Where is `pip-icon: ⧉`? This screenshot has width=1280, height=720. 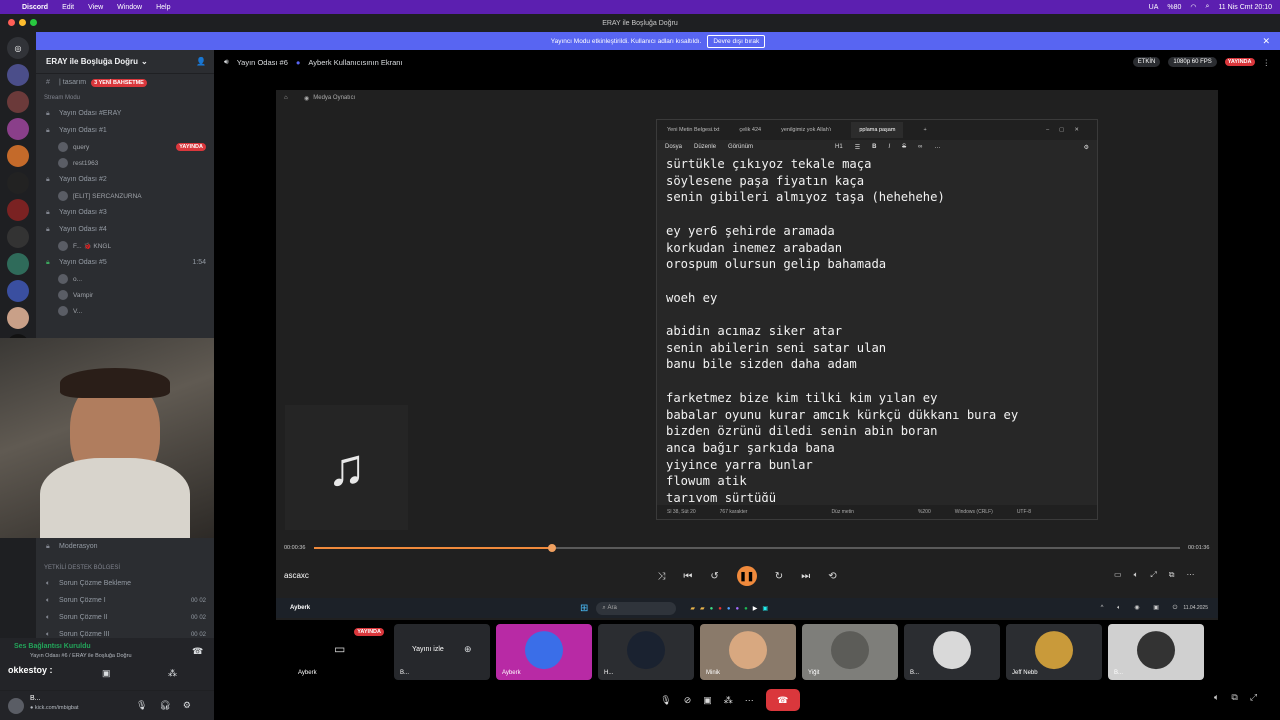 pip-icon: ⧉ is located at coordinates (1172, 575).